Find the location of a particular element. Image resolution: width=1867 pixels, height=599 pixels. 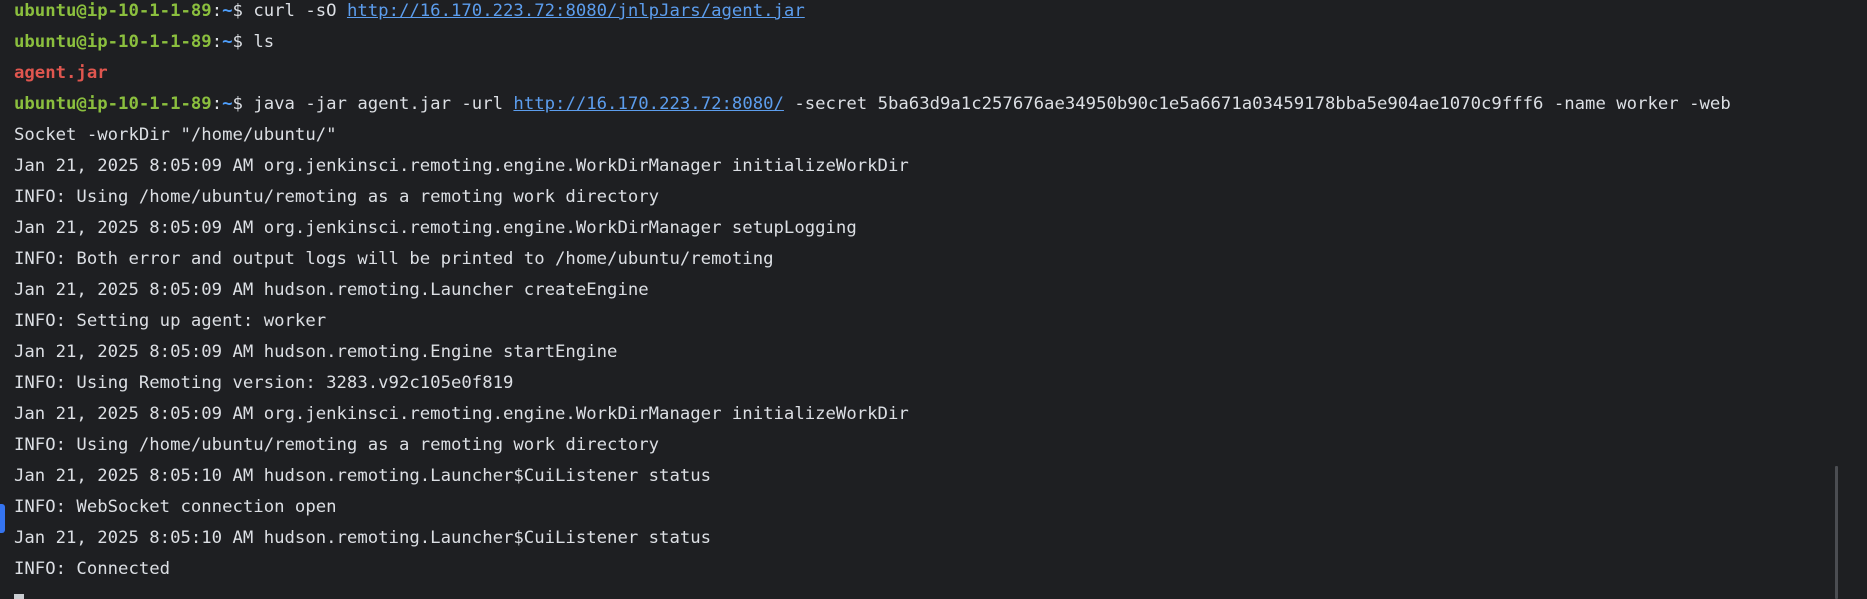

terminal-line: ubuntu@ip-10-1-1-89: ~ $ ls is located at coordinates (940, 46).